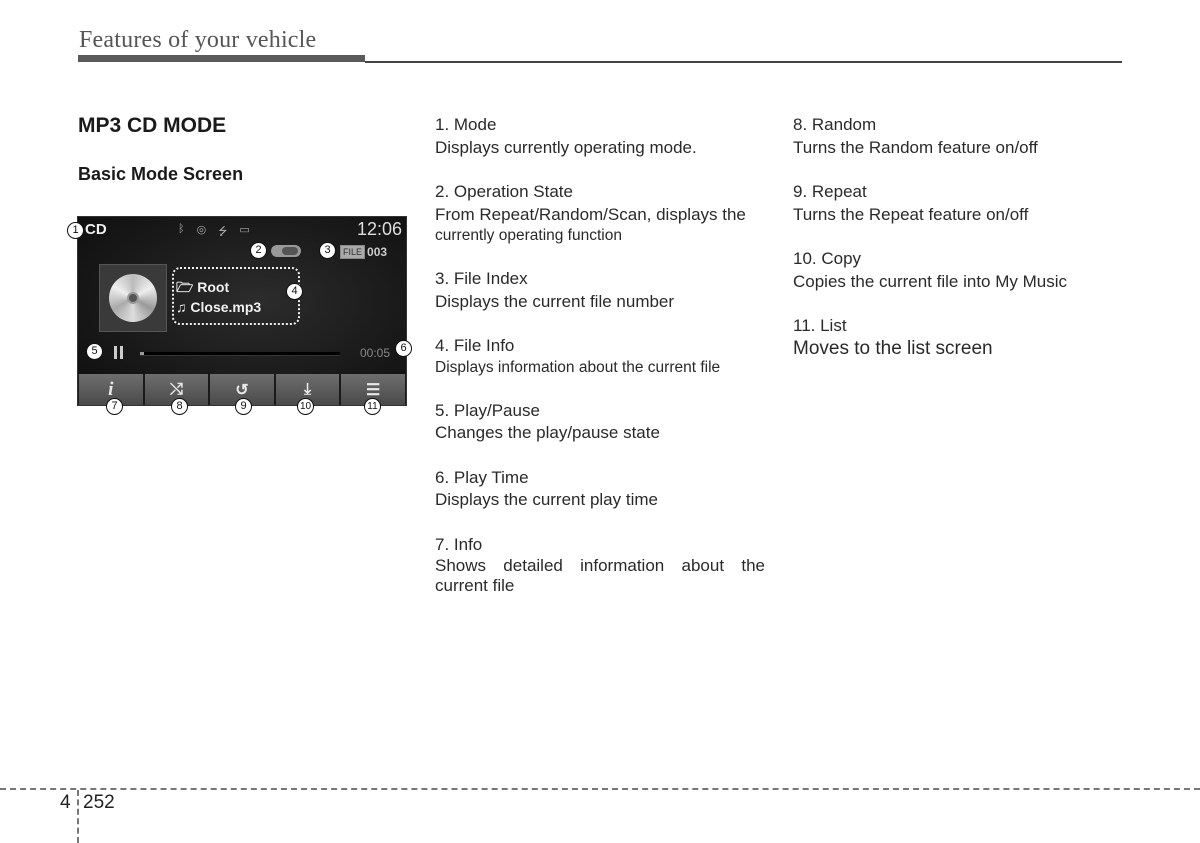  I want to click on callout-6: 6, so click(403, 348).